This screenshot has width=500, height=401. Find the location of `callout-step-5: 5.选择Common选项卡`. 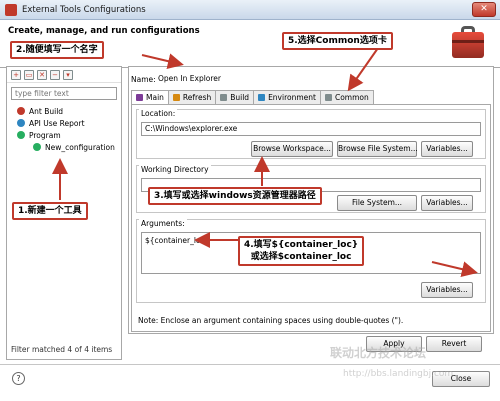

callout-step-5: 5.选择Common选项卡 is located at coordinates (337, 41).